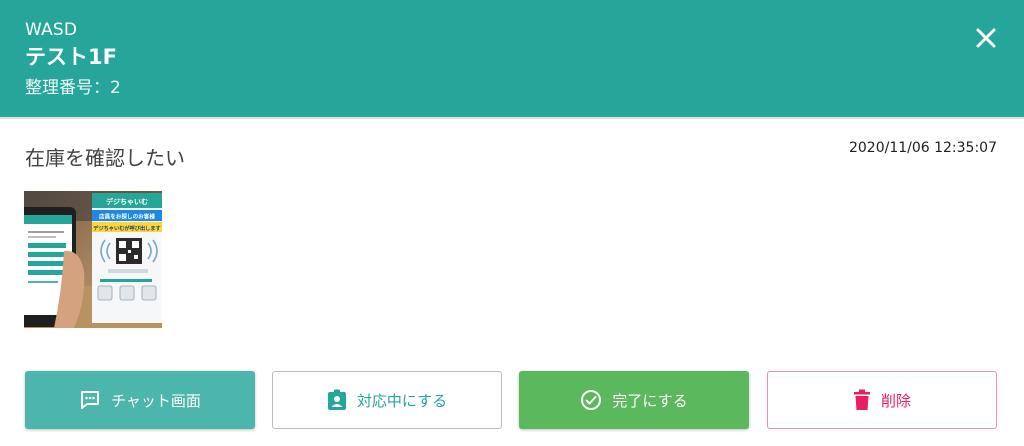 This screenshot has height=446, width=1024. What do you see at coordinates (591, 400) in the screenshot?
I see `check-circle-icon` at bounding box center [591, 400].